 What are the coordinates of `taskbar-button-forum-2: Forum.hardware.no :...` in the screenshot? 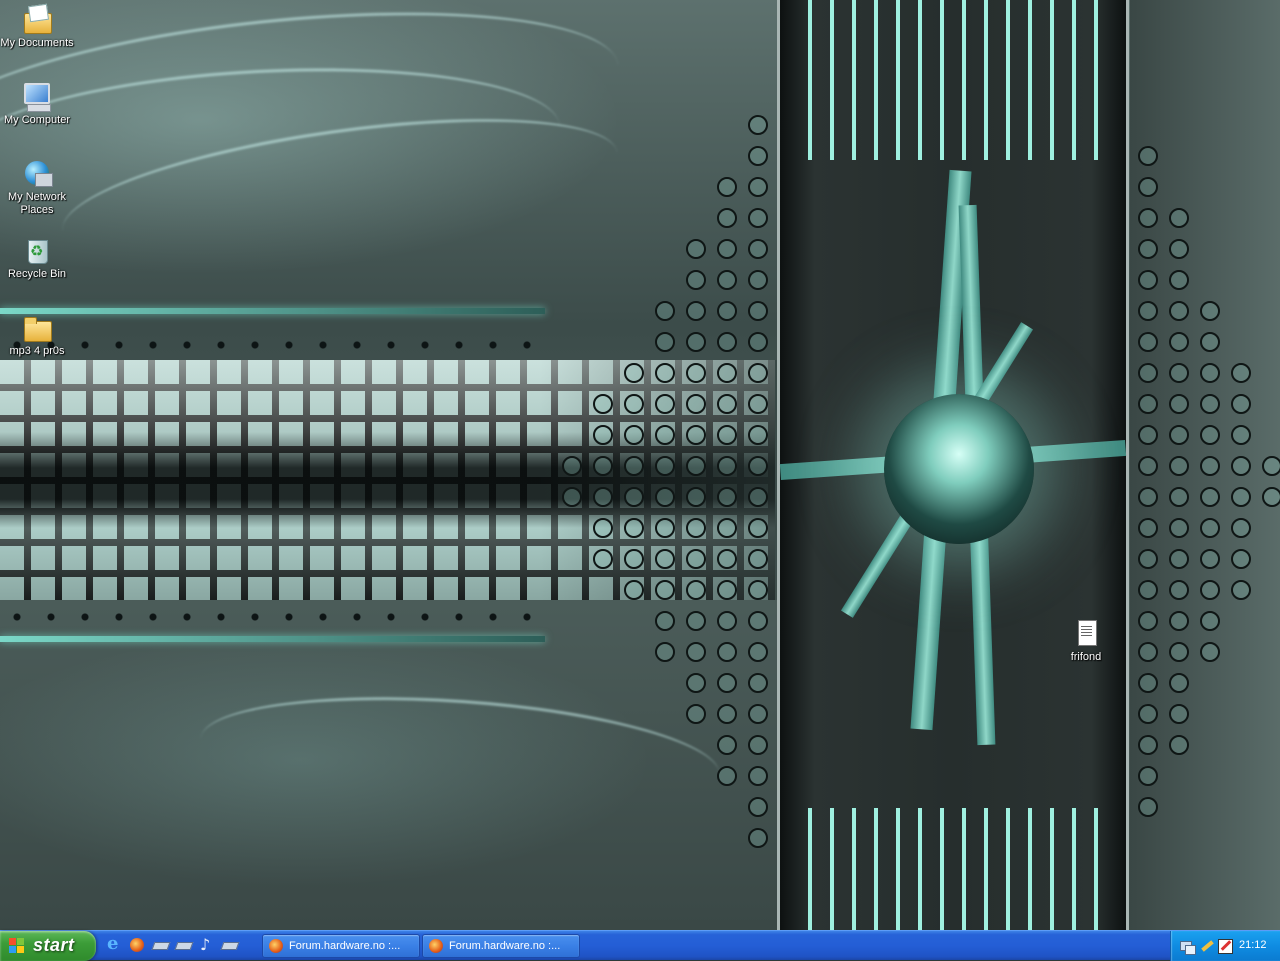 It's located at (501, 946).